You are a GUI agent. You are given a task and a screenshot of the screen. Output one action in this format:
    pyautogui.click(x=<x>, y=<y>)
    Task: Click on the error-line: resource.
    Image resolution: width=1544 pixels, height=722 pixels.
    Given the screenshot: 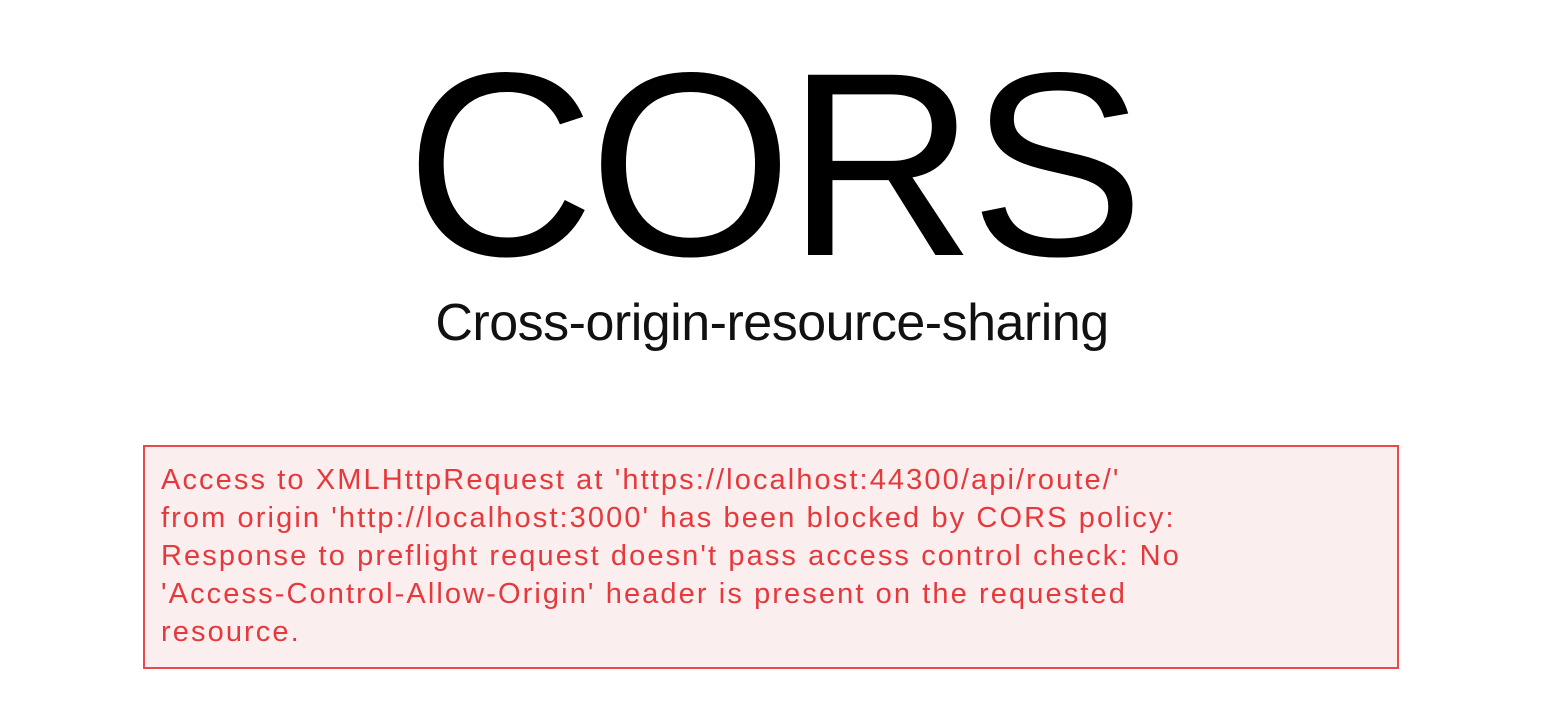 What is the action you would take?
    pyautogui.click(x=231, y=632)
    